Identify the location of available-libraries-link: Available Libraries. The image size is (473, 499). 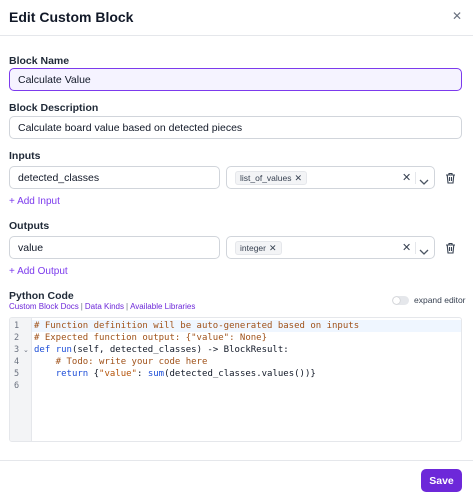
(162, 306).